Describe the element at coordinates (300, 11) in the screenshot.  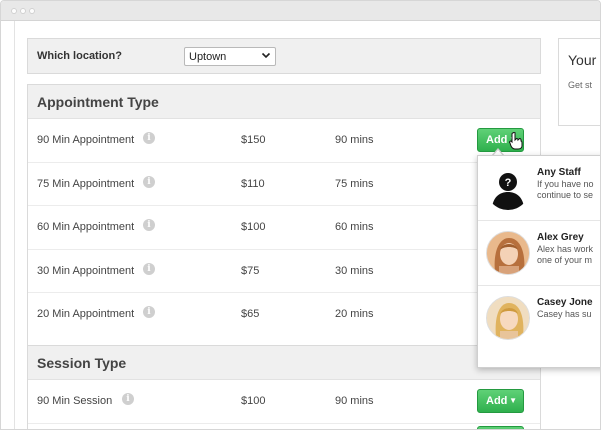
I see `browser-title-bar` at that location.